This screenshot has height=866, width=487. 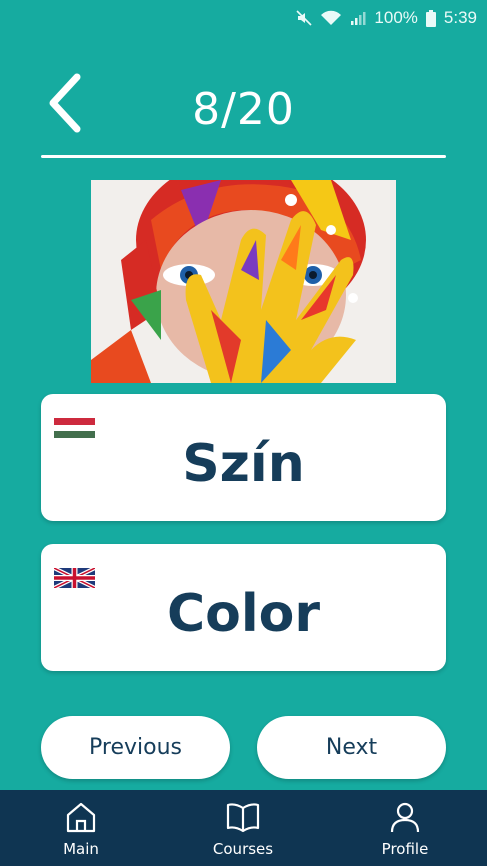 I want to click on english-word-card: Color, so click(x=243, y=607).